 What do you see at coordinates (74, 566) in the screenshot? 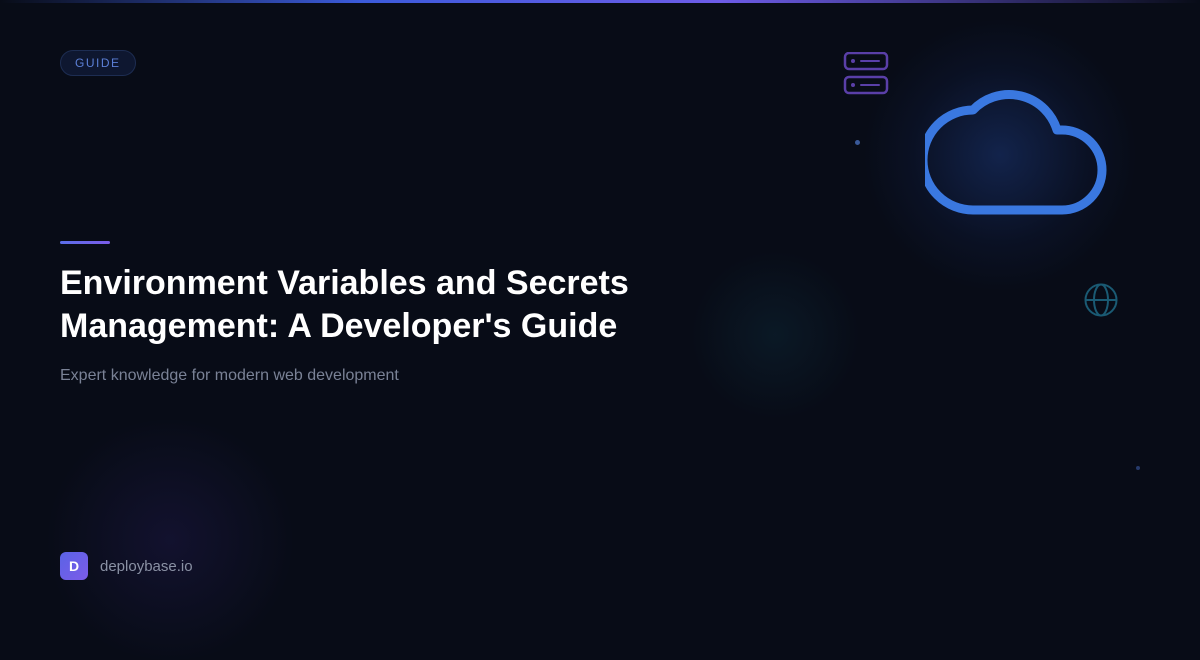
I see `brand-logo: D` at bounding box center [74, 566].